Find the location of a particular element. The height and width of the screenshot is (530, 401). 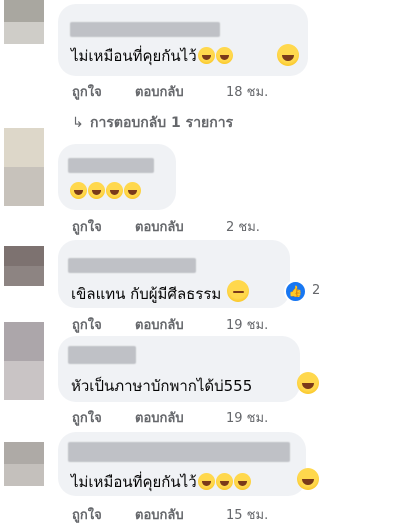

comment-bubble: เขิลแทน กับผู้มีศีลธรรม is located at coordinates (174, 274).